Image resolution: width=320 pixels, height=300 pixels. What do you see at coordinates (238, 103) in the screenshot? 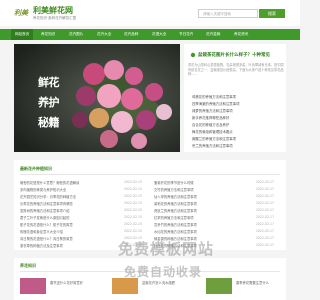
I see `side-list-item: 四季海棠的养殖方法和注意事项` at bounding box center [238, 103].